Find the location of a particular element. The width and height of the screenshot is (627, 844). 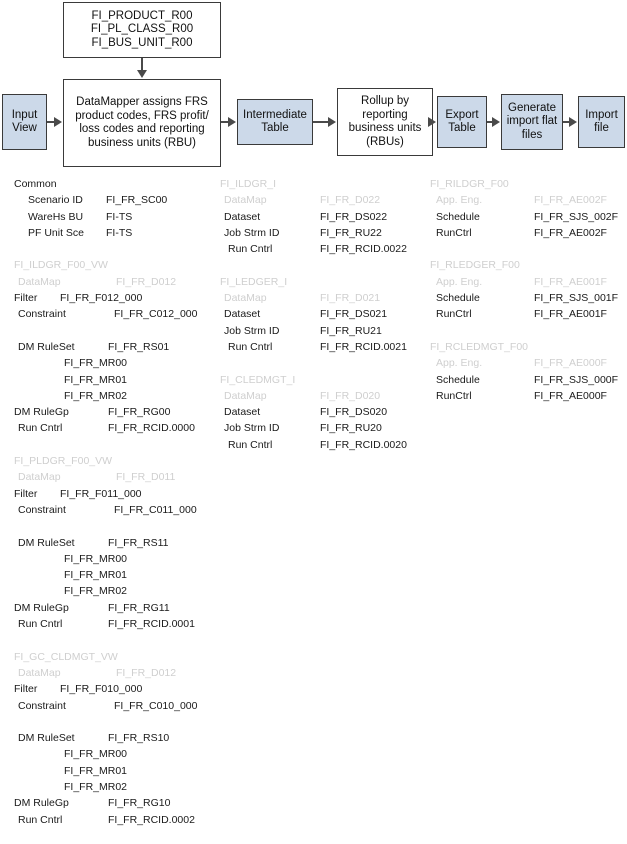

arrow-head-input-to-datamapper is located at coordinates (58, 122).